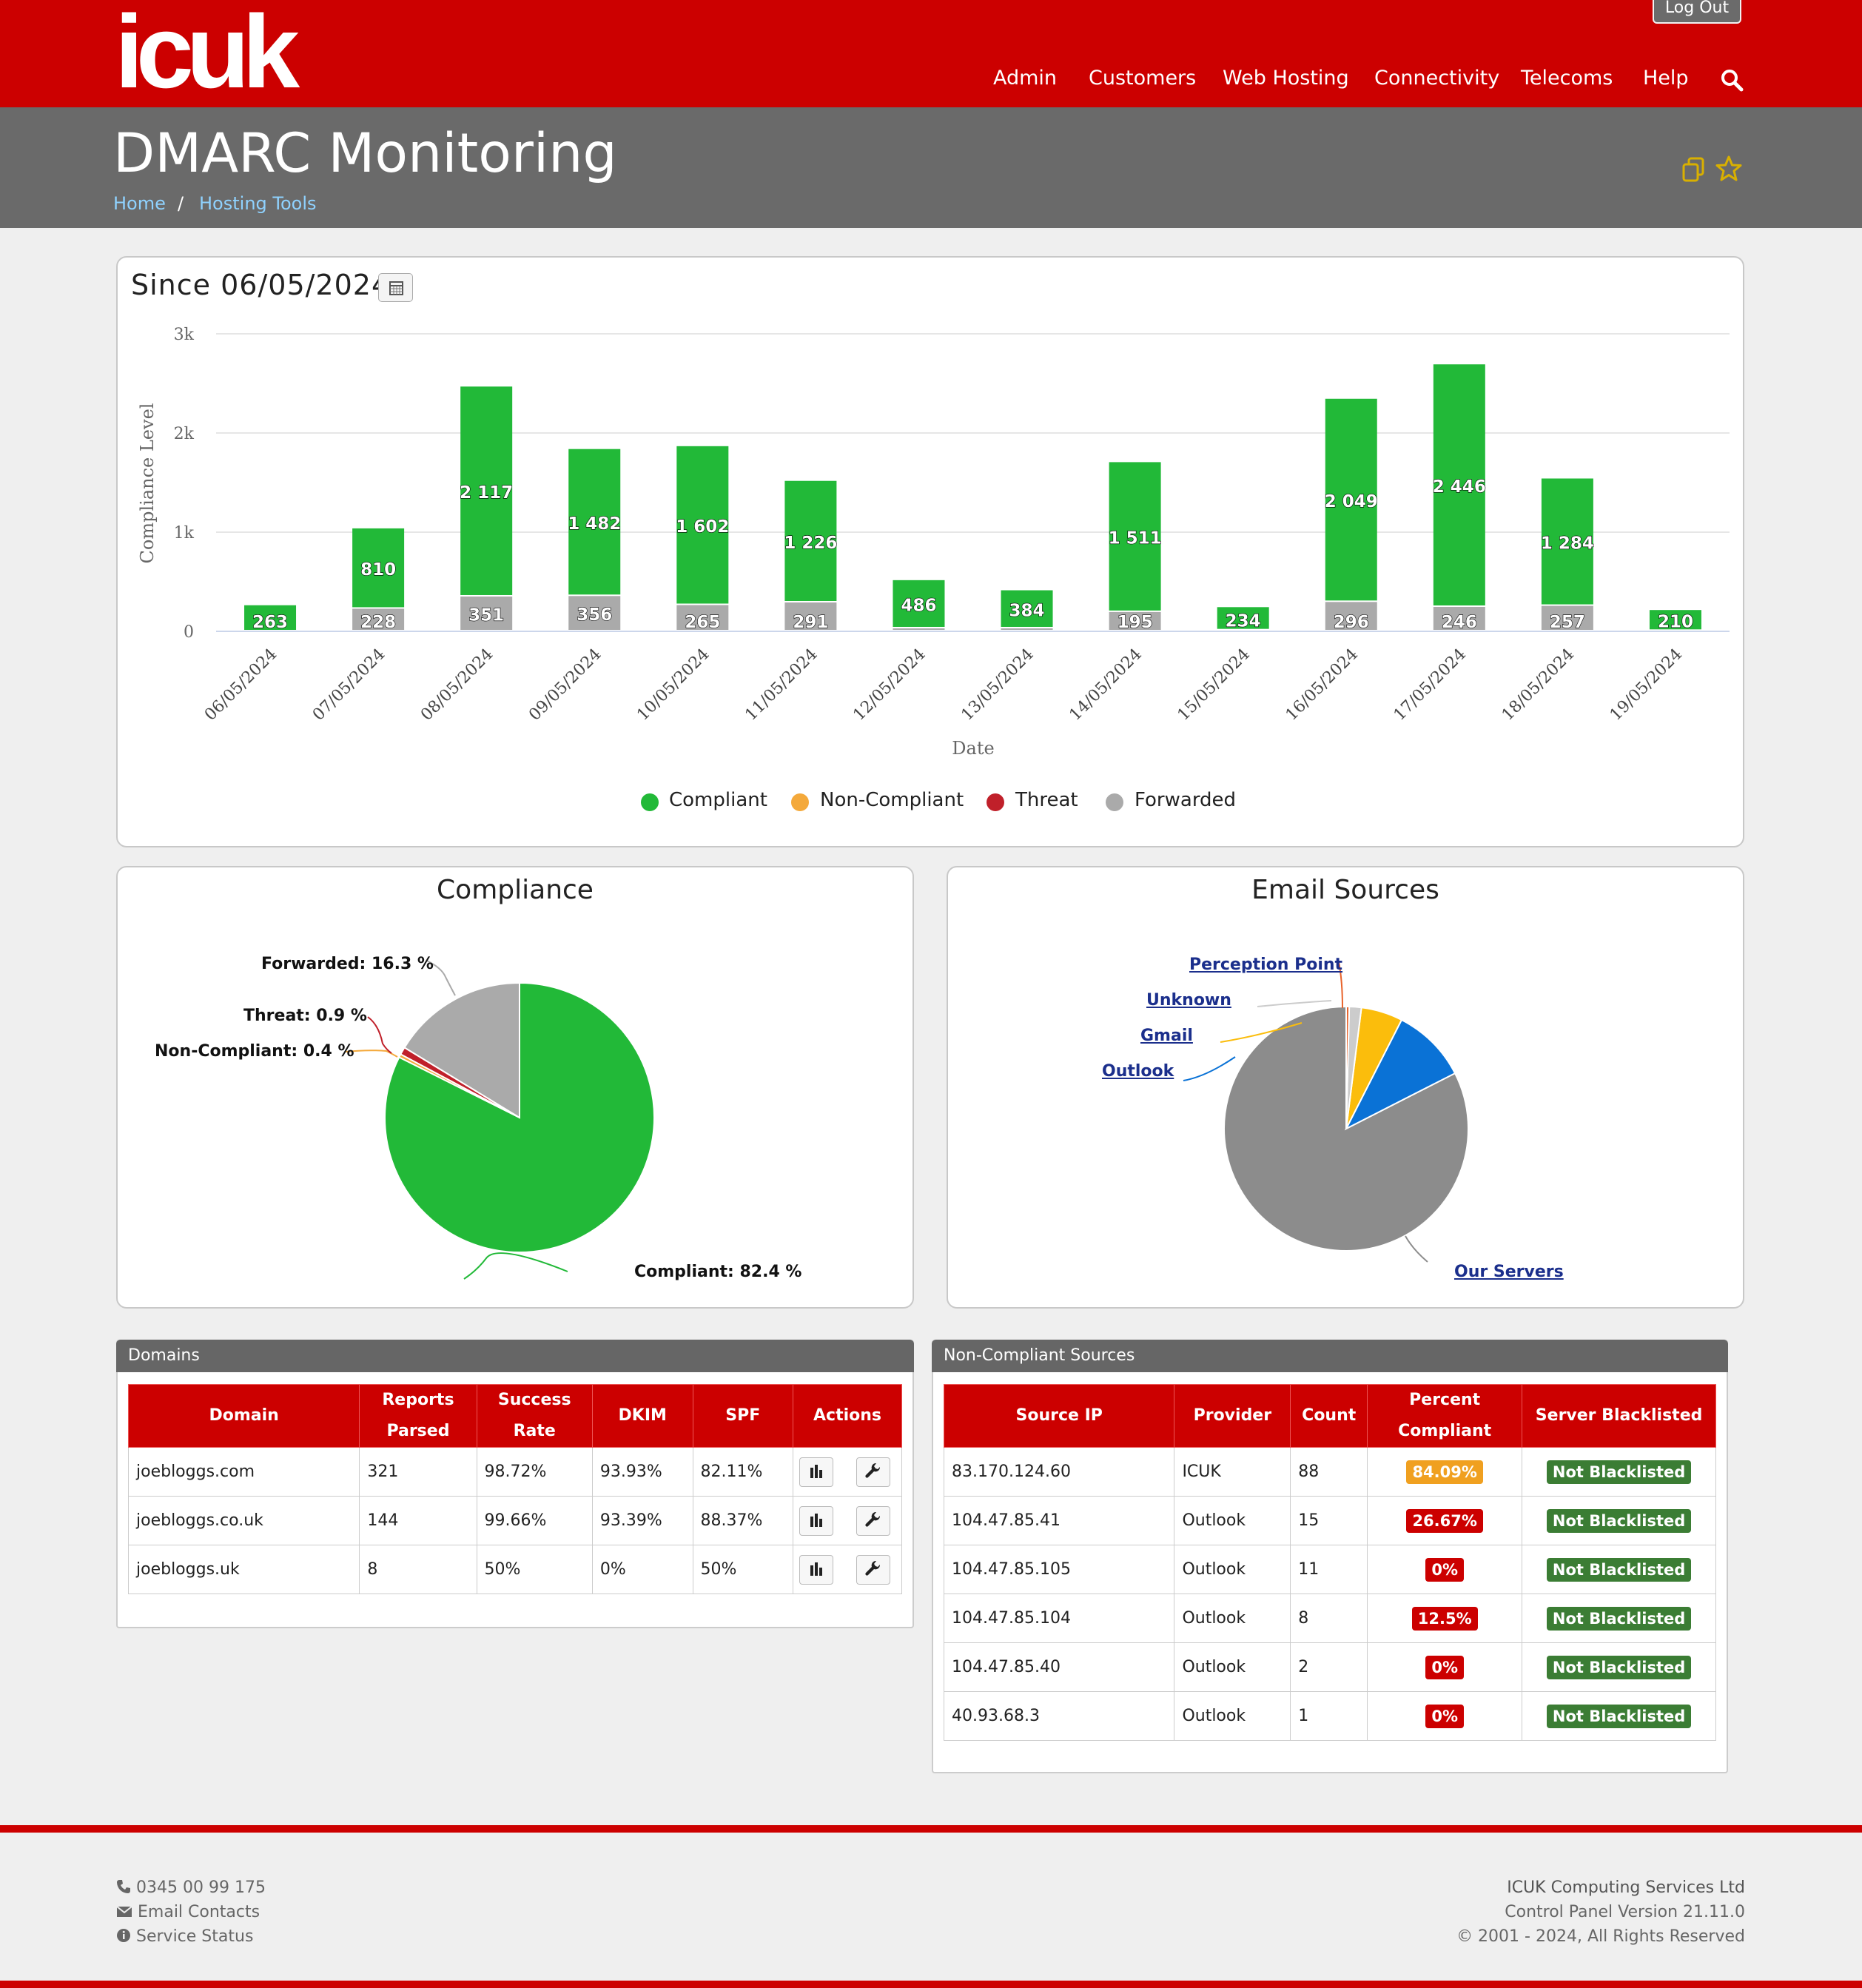 This screenshot has width=1862, height=1988. What do you see at coordinates (1619, 1416) in the screenshot?
I see `col-server-blacklisted: Server Blacklisted` at bounding box center [1619, 1416].